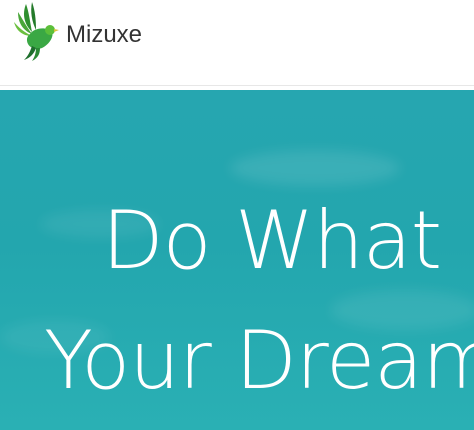  I want to click on cloud-decoration, so click(315, 168).